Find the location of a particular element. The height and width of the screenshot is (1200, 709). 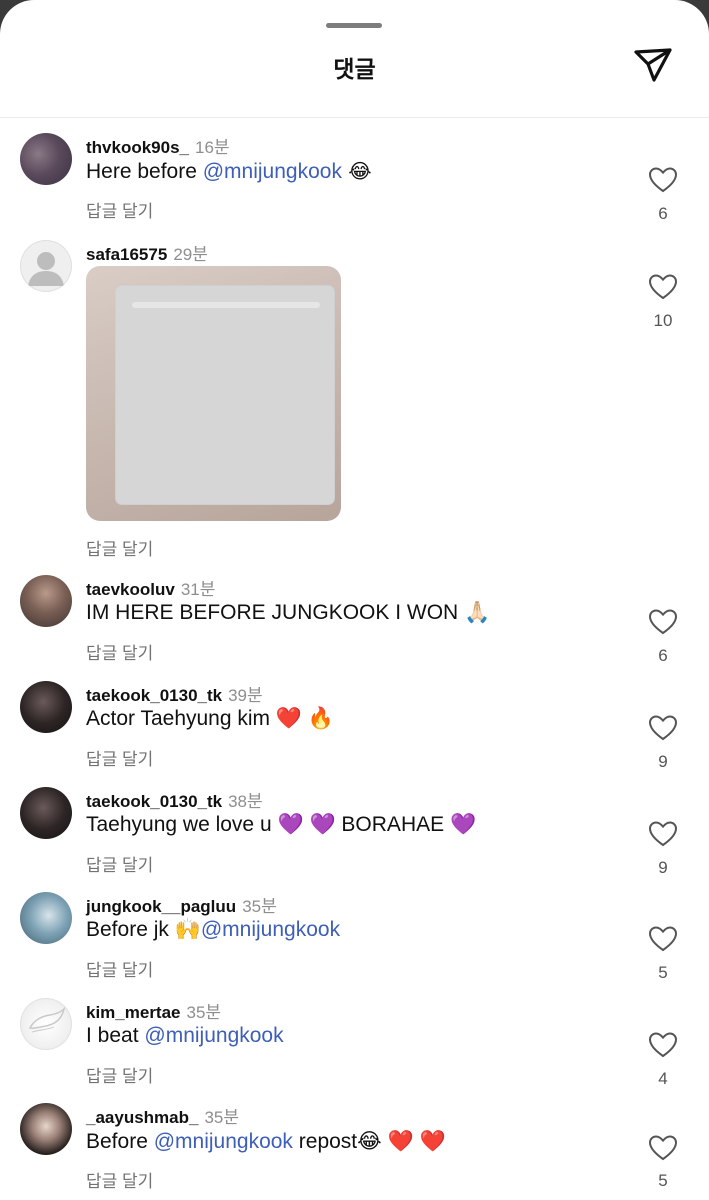

like-count: 4 is located at coordinates (663, 1078).